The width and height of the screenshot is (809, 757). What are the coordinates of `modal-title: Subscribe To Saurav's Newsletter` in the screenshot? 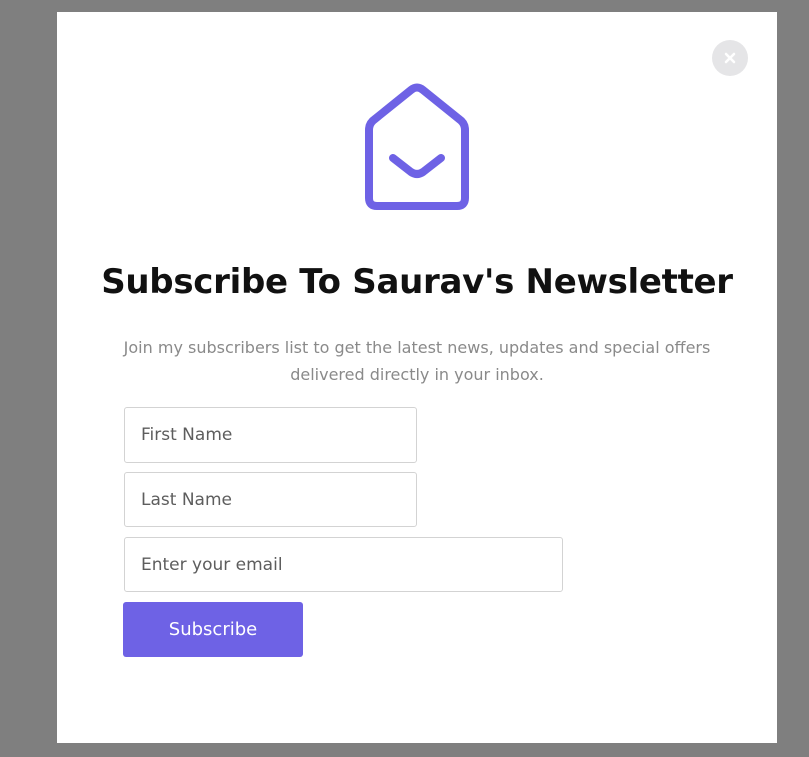 It's located at (417, 282).